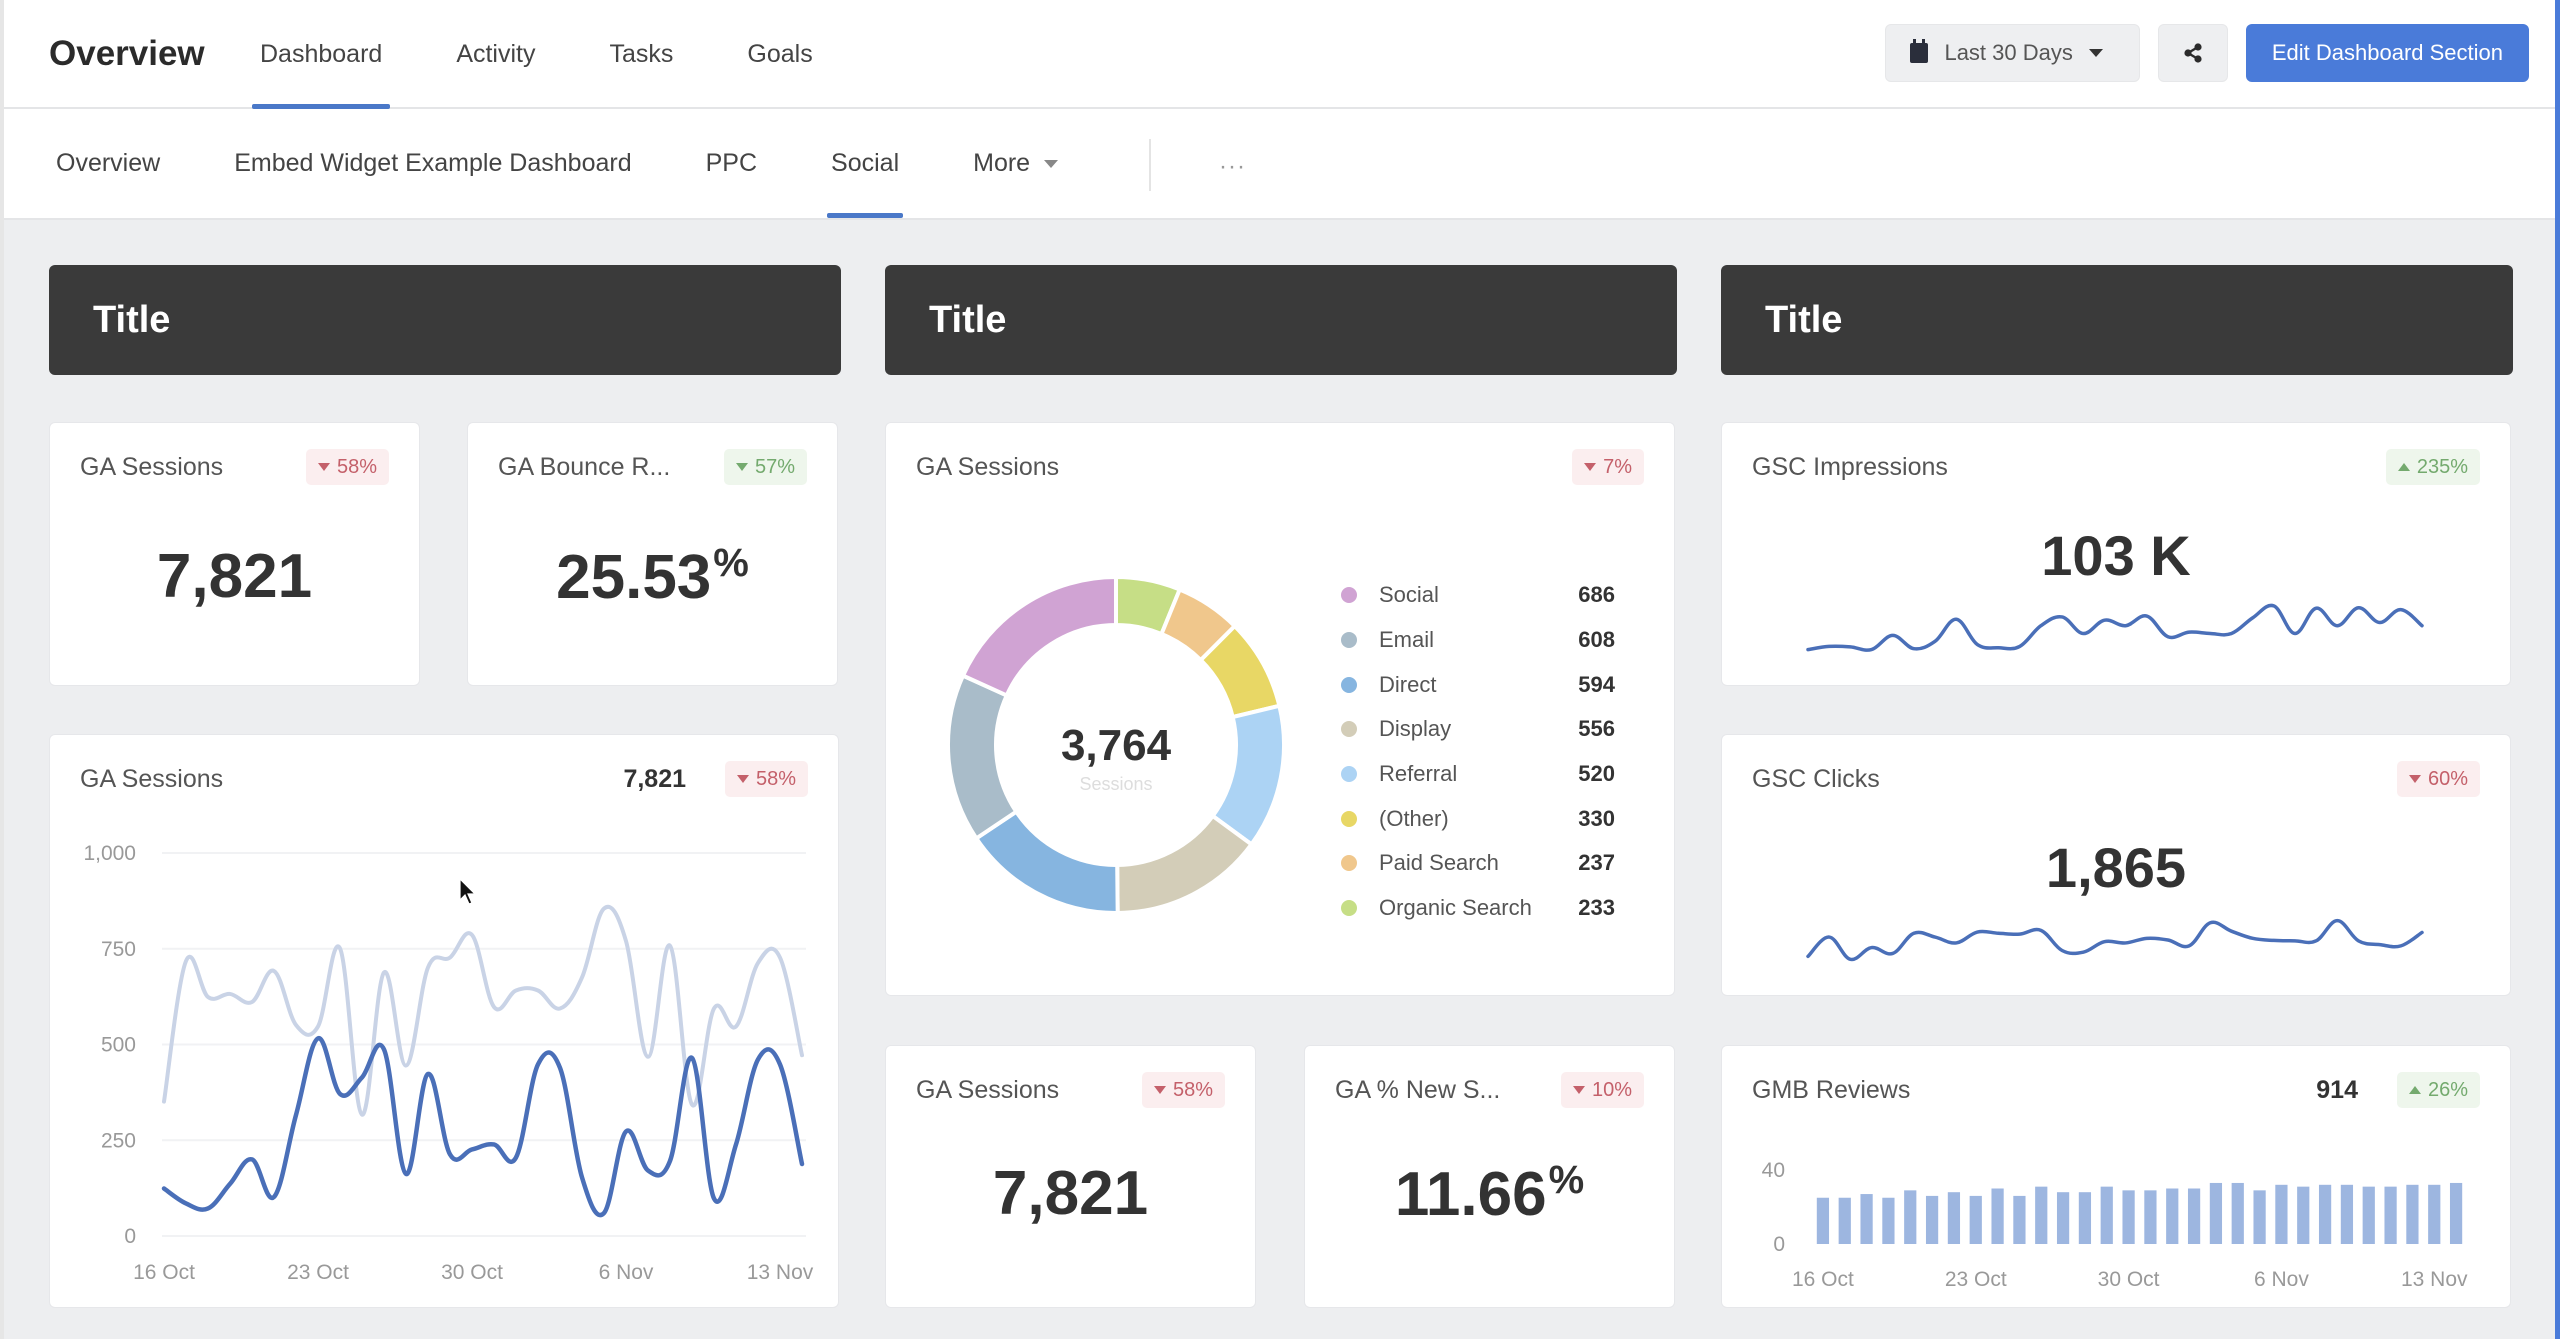  What do you see at coordinates (2281, 1279) in the screenshot?
I see `x-tick-label: 6 Nov` at bounding box center [2281, 1279].